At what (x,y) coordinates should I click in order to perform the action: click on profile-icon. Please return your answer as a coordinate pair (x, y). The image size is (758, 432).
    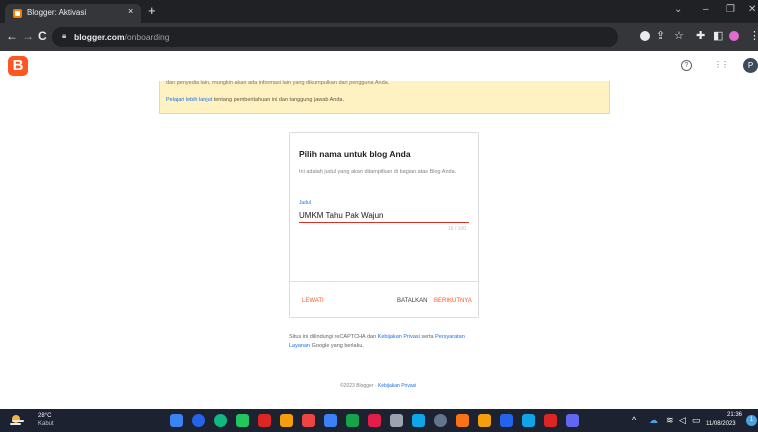
    Looking at the image, I should click on (734, 36).